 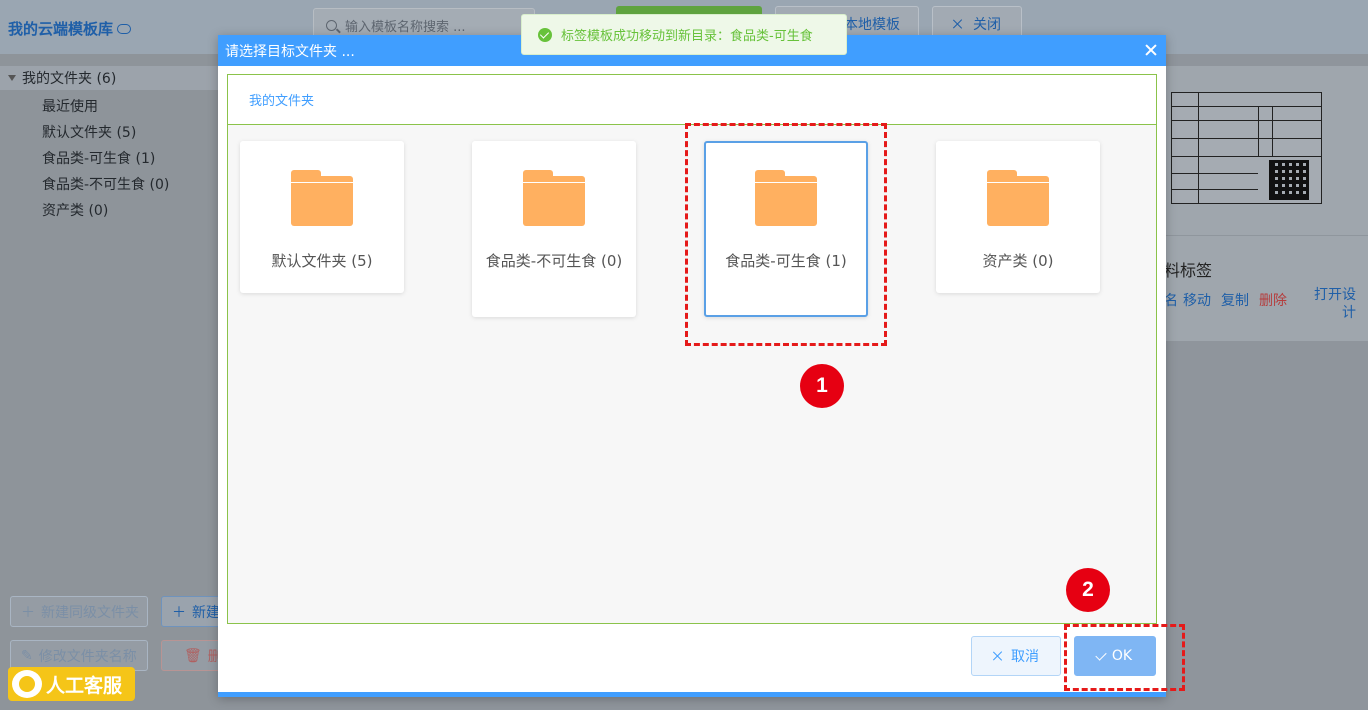 I want to click on sidebar-item-food-cooked: 食品类-不可生食 (0), so click(x=105, y=184).